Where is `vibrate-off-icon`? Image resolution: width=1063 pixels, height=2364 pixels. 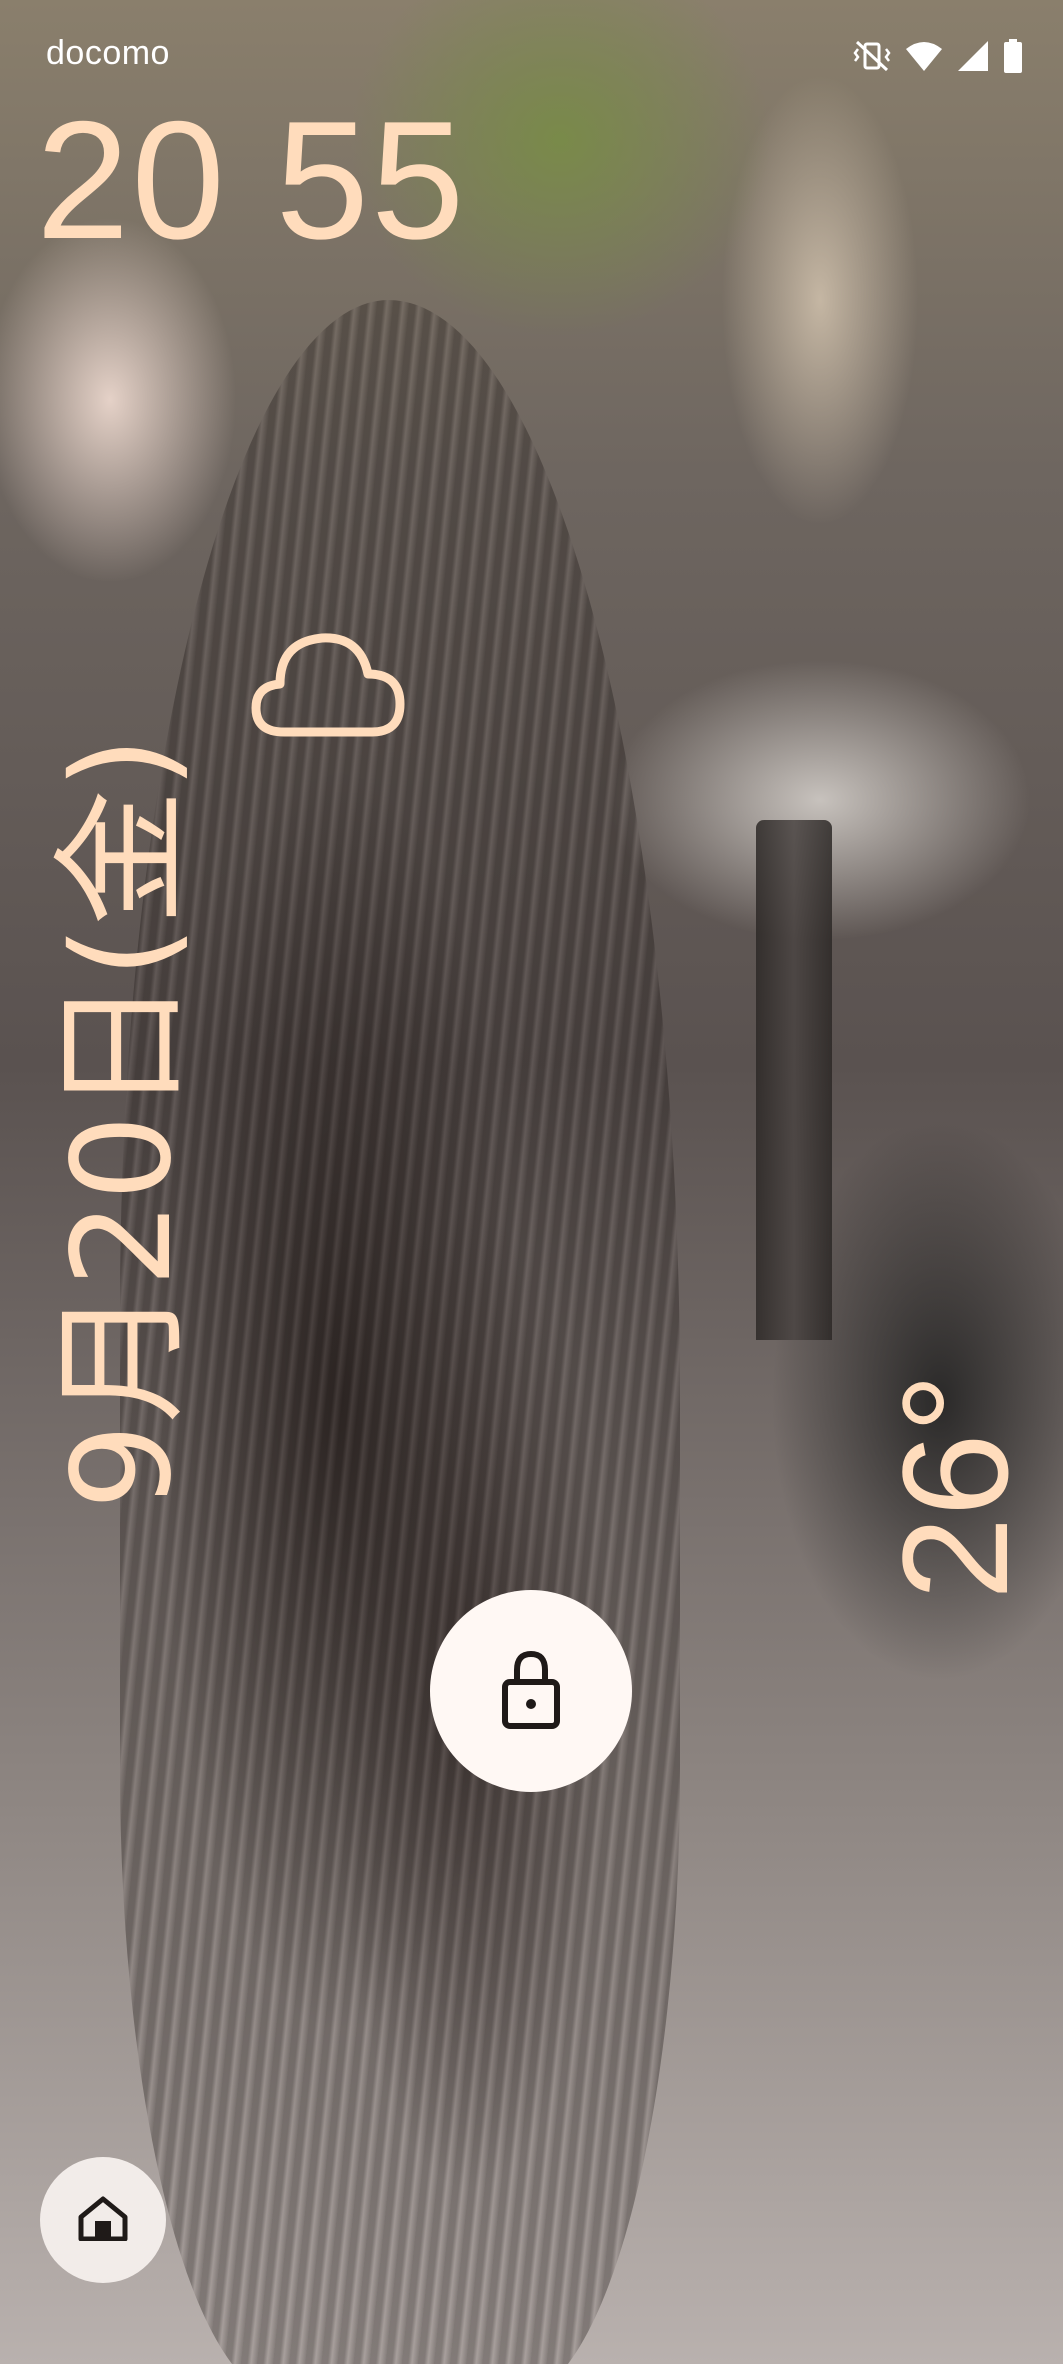
vibrate-off-icon is located at coordinates (872, 56).